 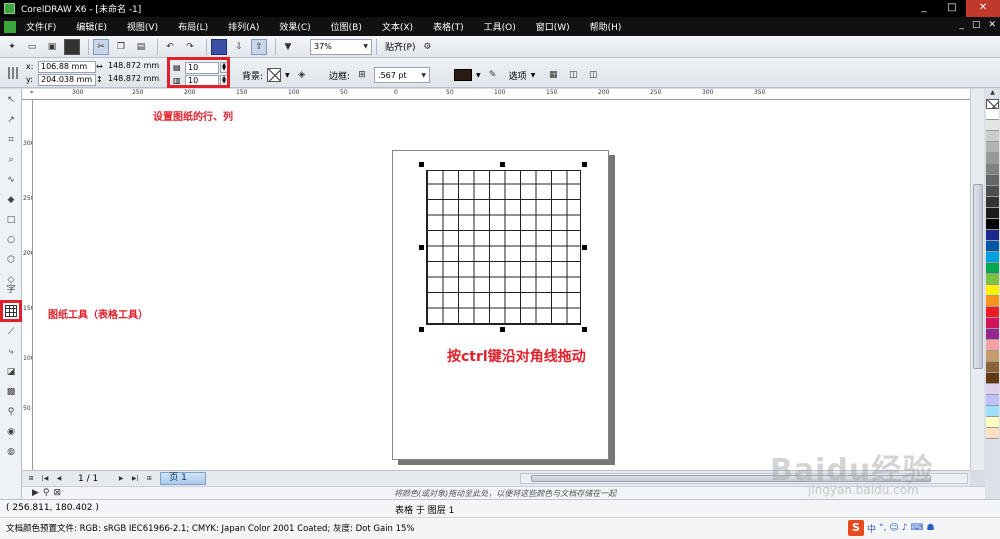 I want to click on menu-text: 文本(X), so click(x=397, y=26).